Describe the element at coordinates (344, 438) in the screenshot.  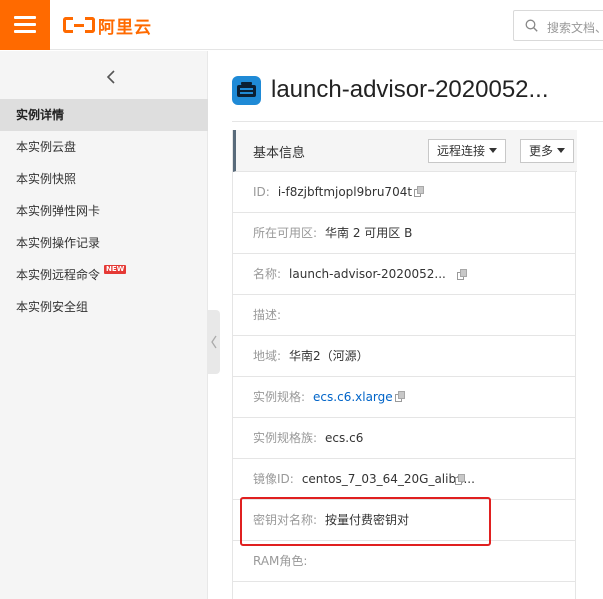
I see `field-value: ecs.c6` at that location.